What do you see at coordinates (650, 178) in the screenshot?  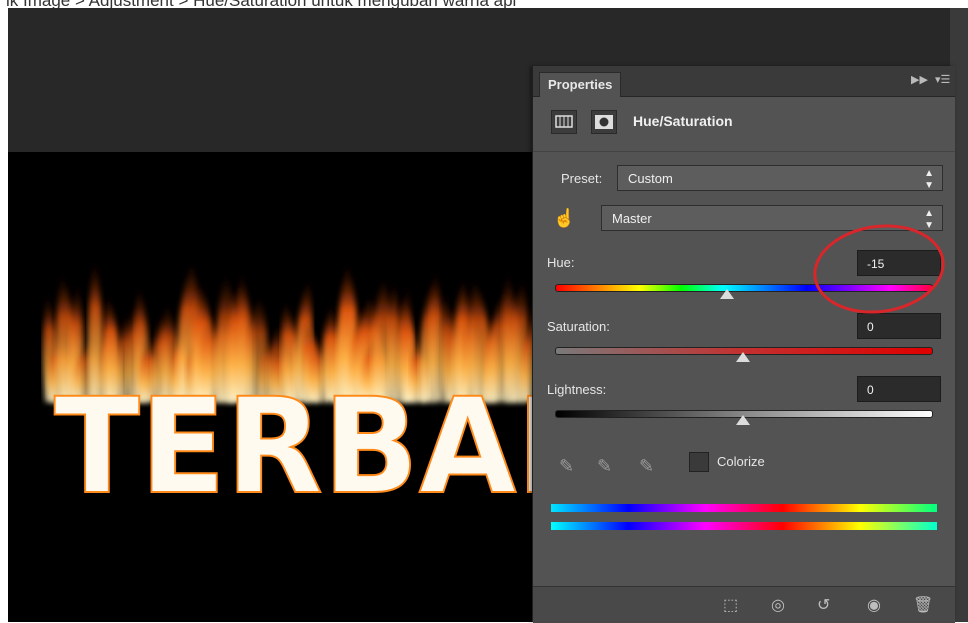 I see `preset-value: Custom` at bounding box center [650, 178].